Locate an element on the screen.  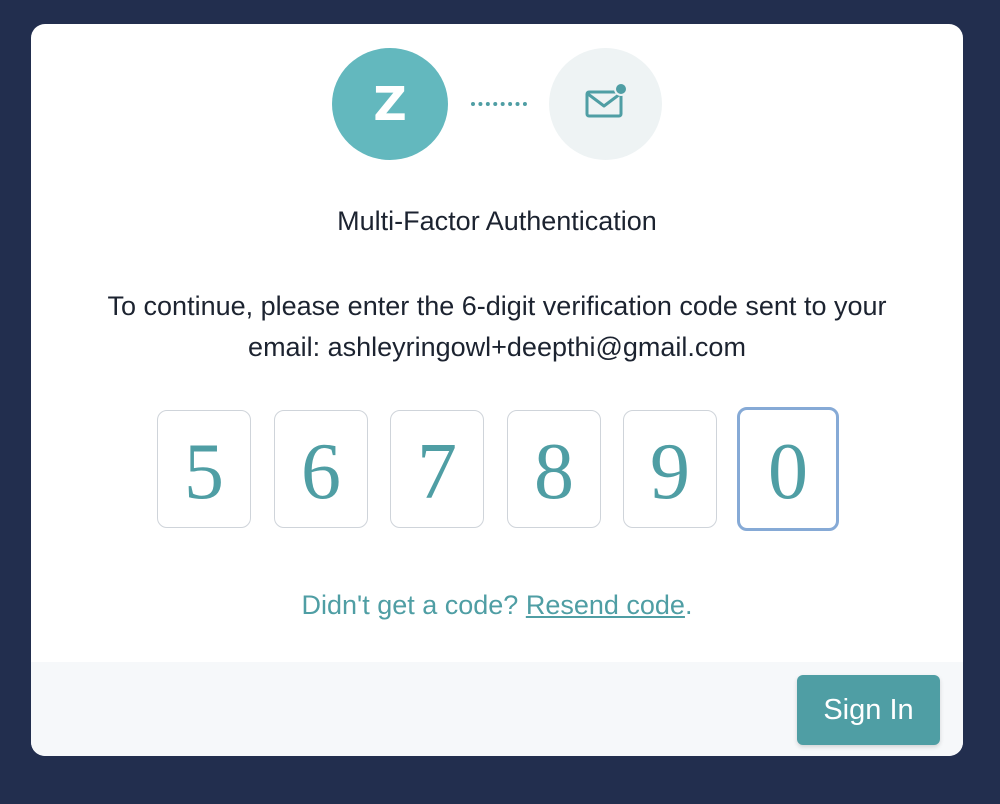
code-digit-2: 6 is located at coordinates (321, 469).